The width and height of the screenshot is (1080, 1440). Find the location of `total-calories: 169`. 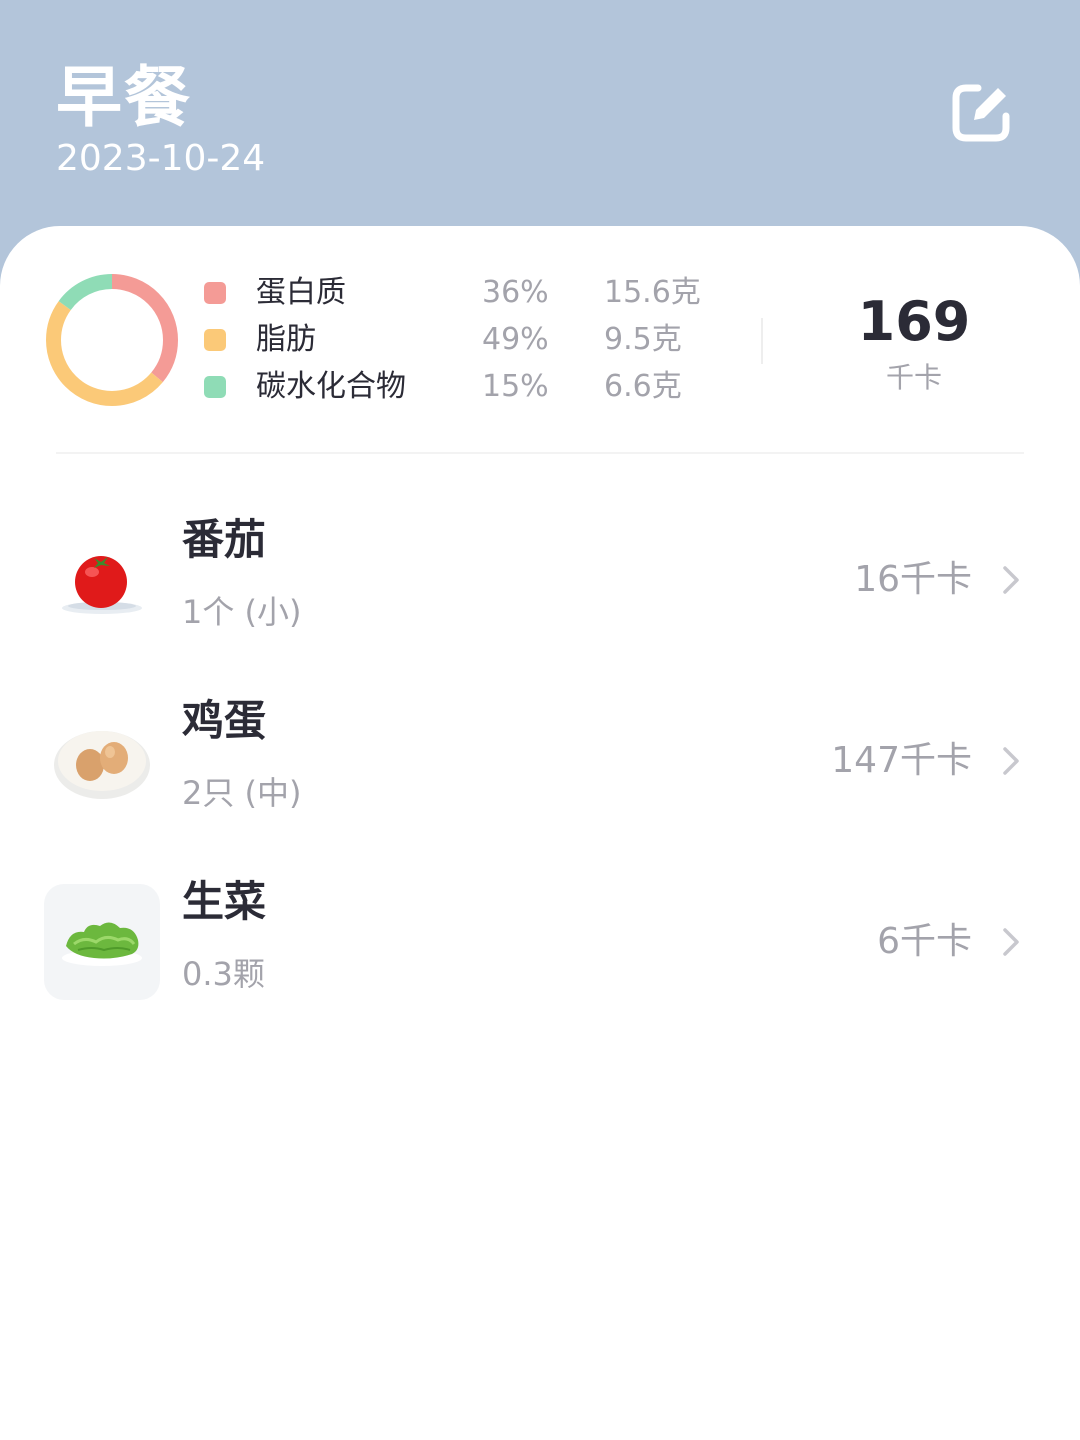

total-calories: 169 is located at coordinates (914, 321).